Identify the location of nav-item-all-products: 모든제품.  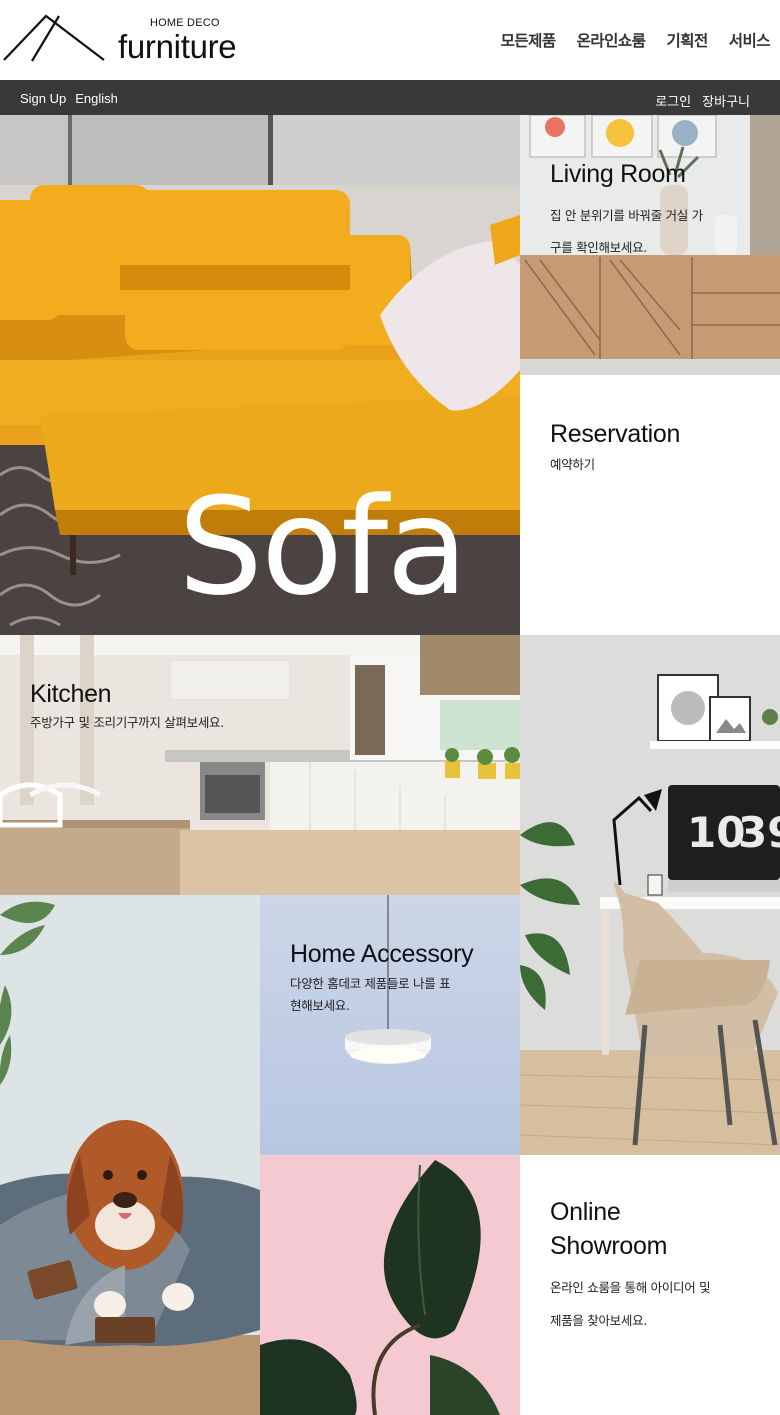
(529, 40).